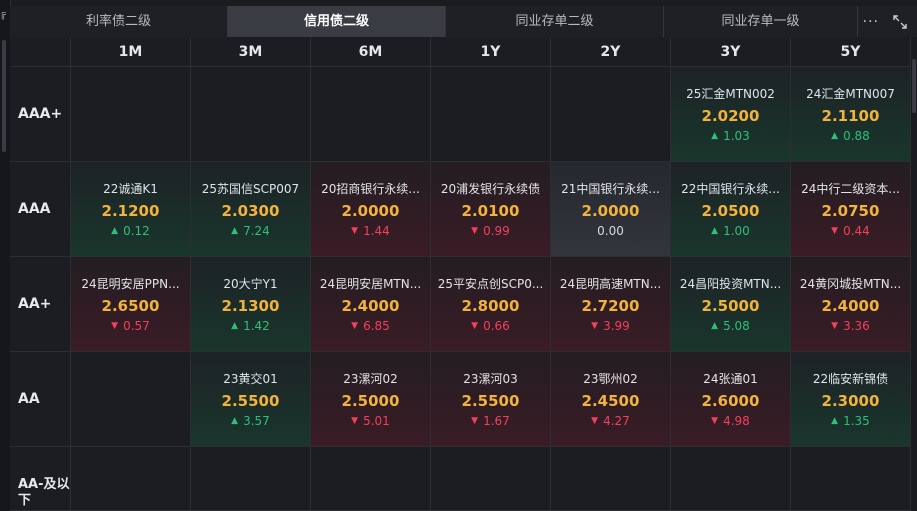 The image size is (917, 511). What do you see at coordinates (887, 21) in the screenshot?
I see `tab-actions: ···` at bounding box center [887, 21].